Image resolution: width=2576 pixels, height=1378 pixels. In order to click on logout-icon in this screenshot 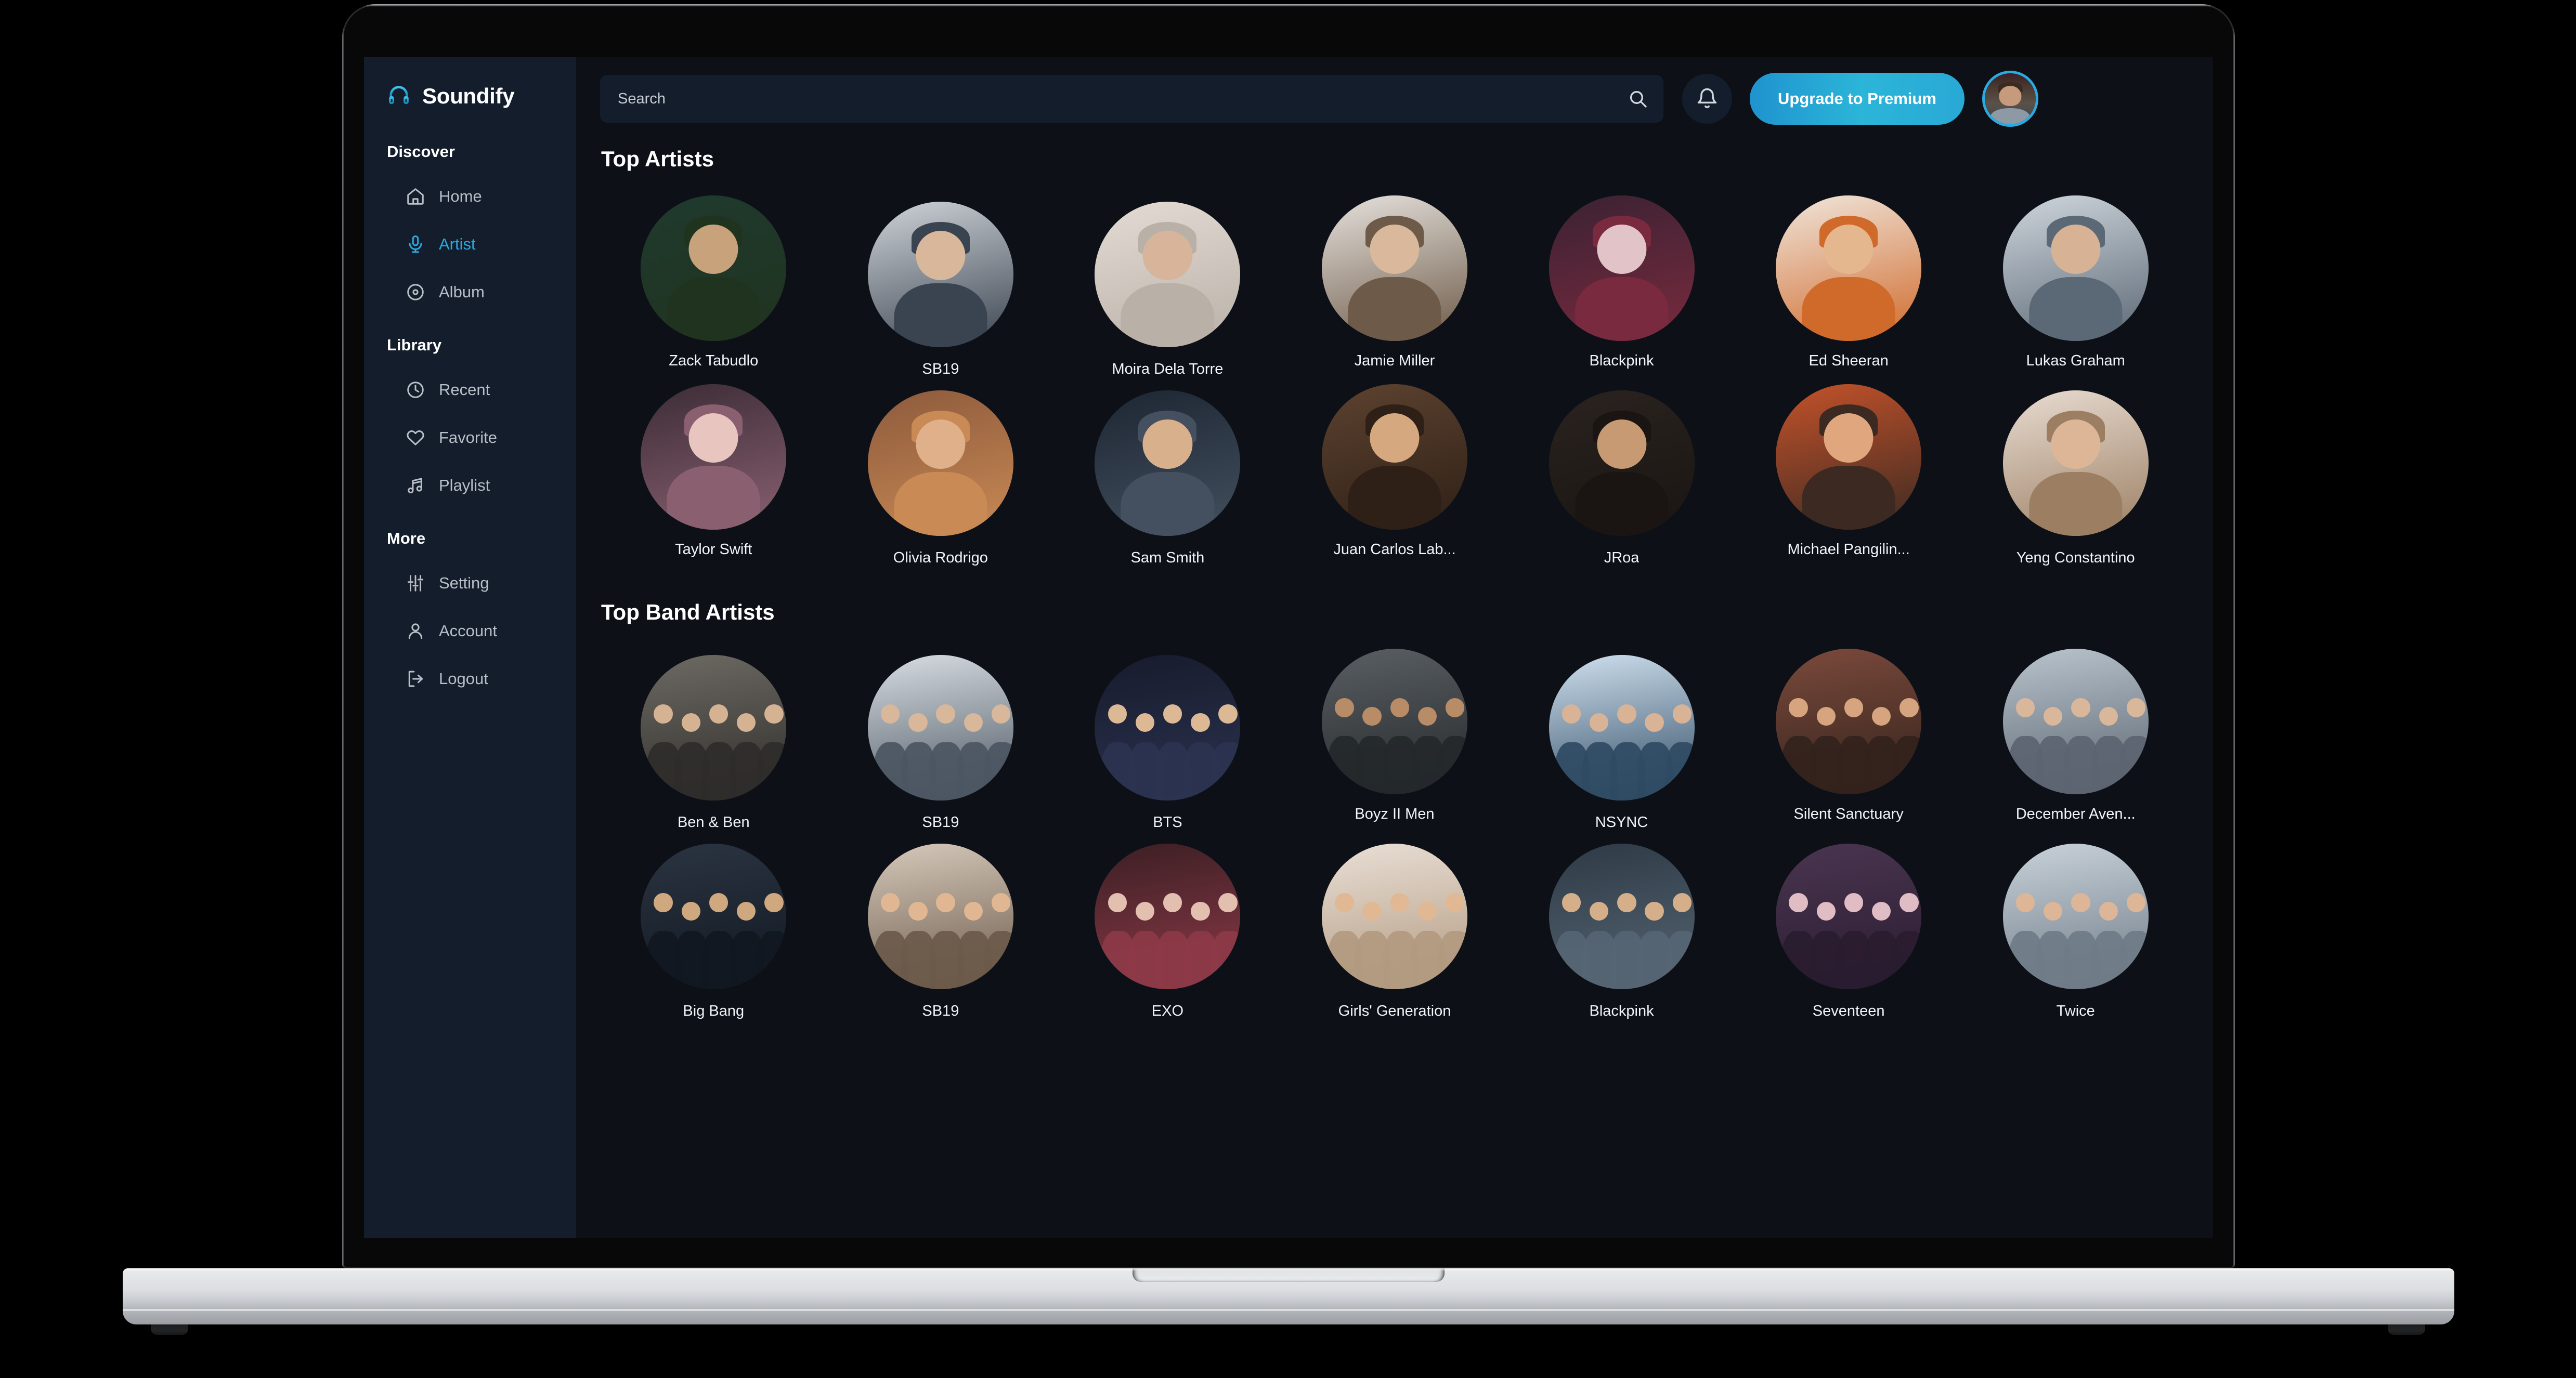, I will do `click(415, 679)`.